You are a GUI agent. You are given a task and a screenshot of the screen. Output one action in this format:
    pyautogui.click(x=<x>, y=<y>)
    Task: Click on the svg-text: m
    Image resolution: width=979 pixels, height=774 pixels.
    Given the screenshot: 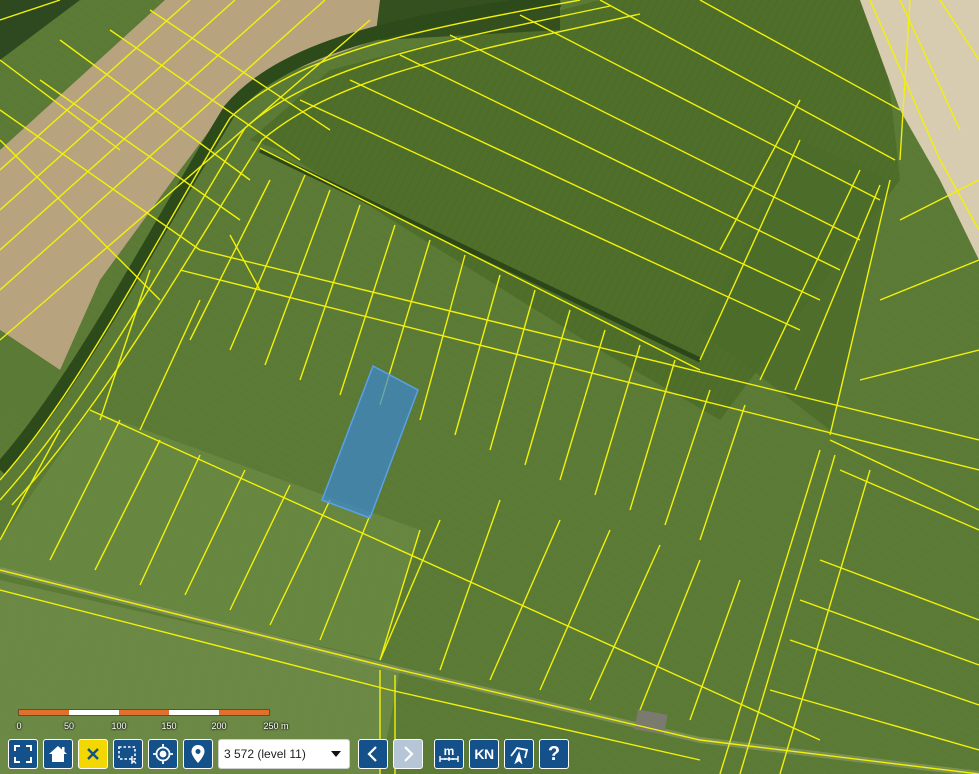 What is the action you would take?
    pyautogui.click(x=449, y=751)
    